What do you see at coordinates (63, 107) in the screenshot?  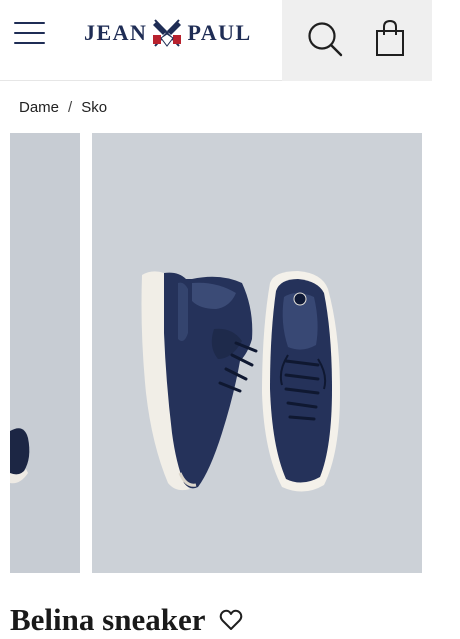 I see `breadcrumb: Dame / Sko` at bounding box center [63, 107].